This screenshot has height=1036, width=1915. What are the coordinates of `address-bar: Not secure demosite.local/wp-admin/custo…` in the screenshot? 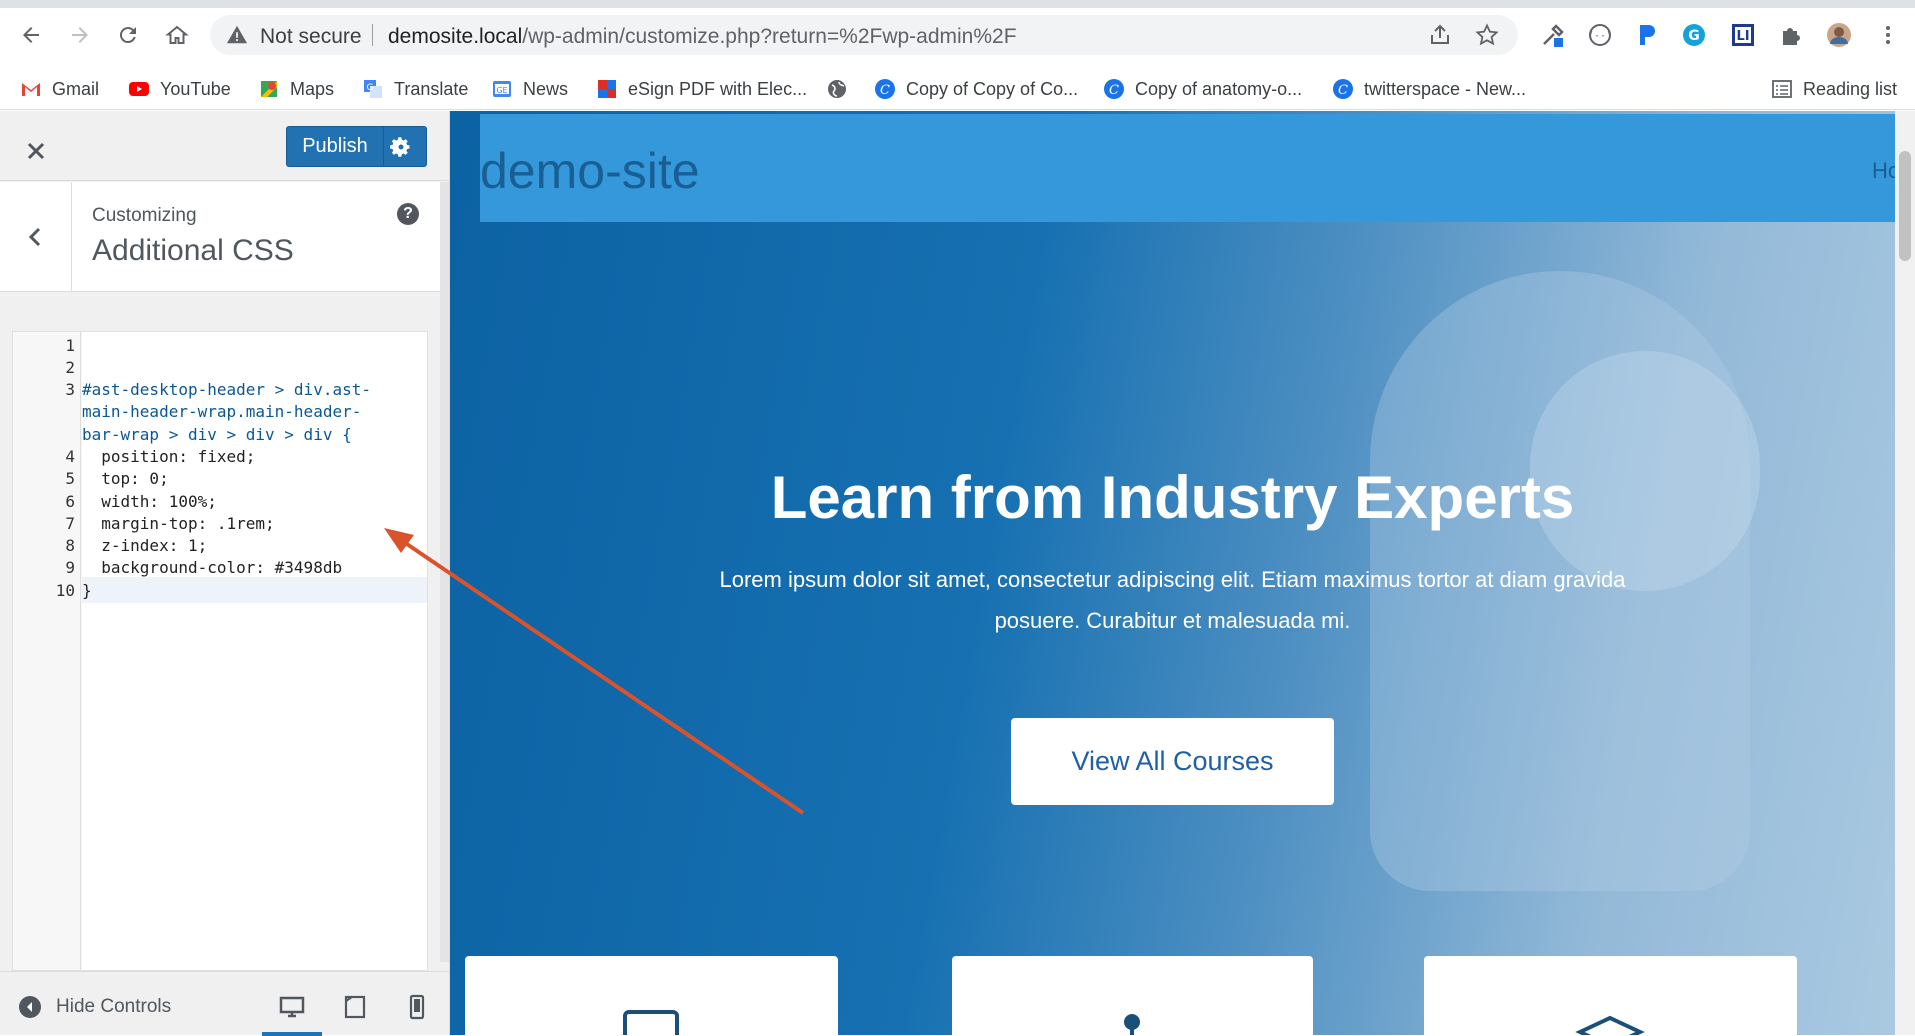 It's located at (864, 35).